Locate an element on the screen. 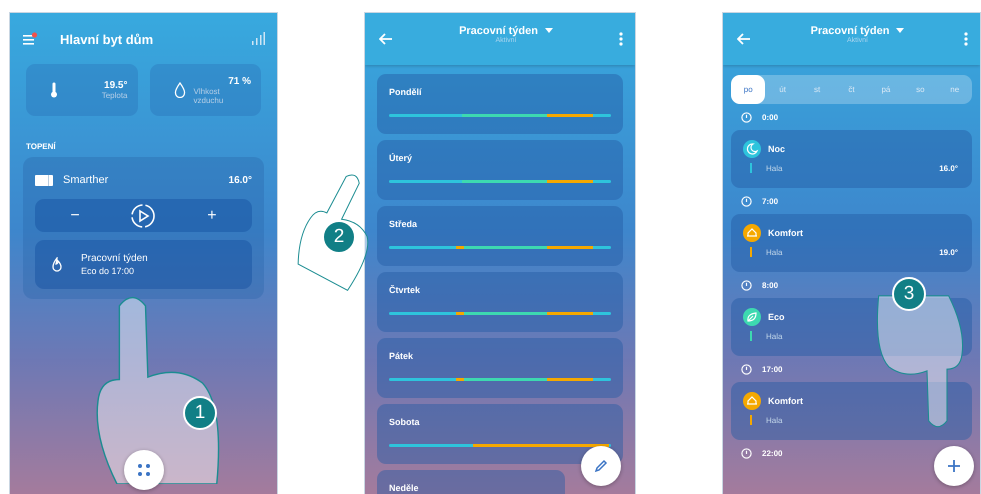  mode-name: Eco is located at coordinates (776, 317).